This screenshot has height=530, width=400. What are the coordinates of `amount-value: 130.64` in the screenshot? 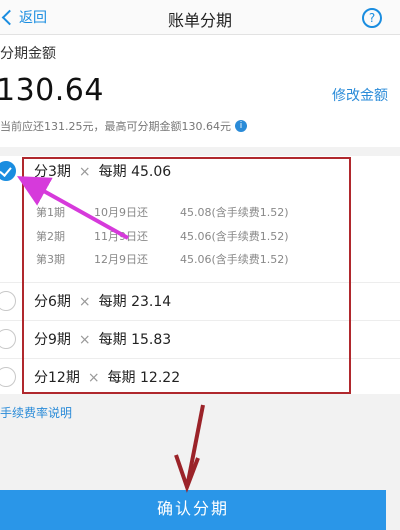 It's located at (52, 90).